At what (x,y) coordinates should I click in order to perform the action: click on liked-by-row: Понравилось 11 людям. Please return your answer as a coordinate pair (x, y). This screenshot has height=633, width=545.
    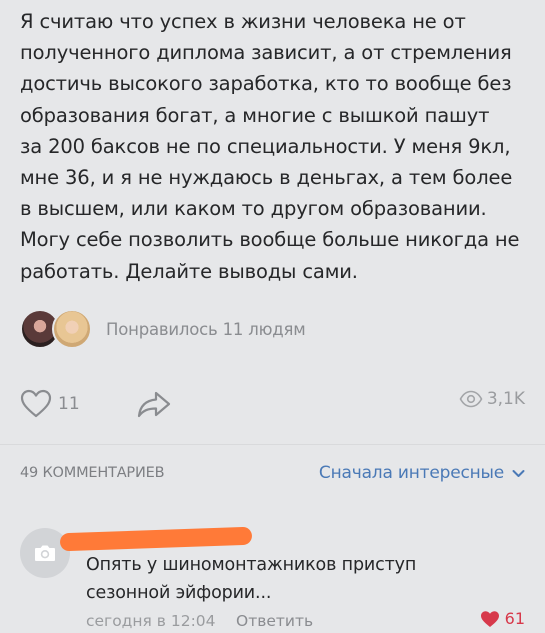
    Looking at the image, I should click on (163, 329).